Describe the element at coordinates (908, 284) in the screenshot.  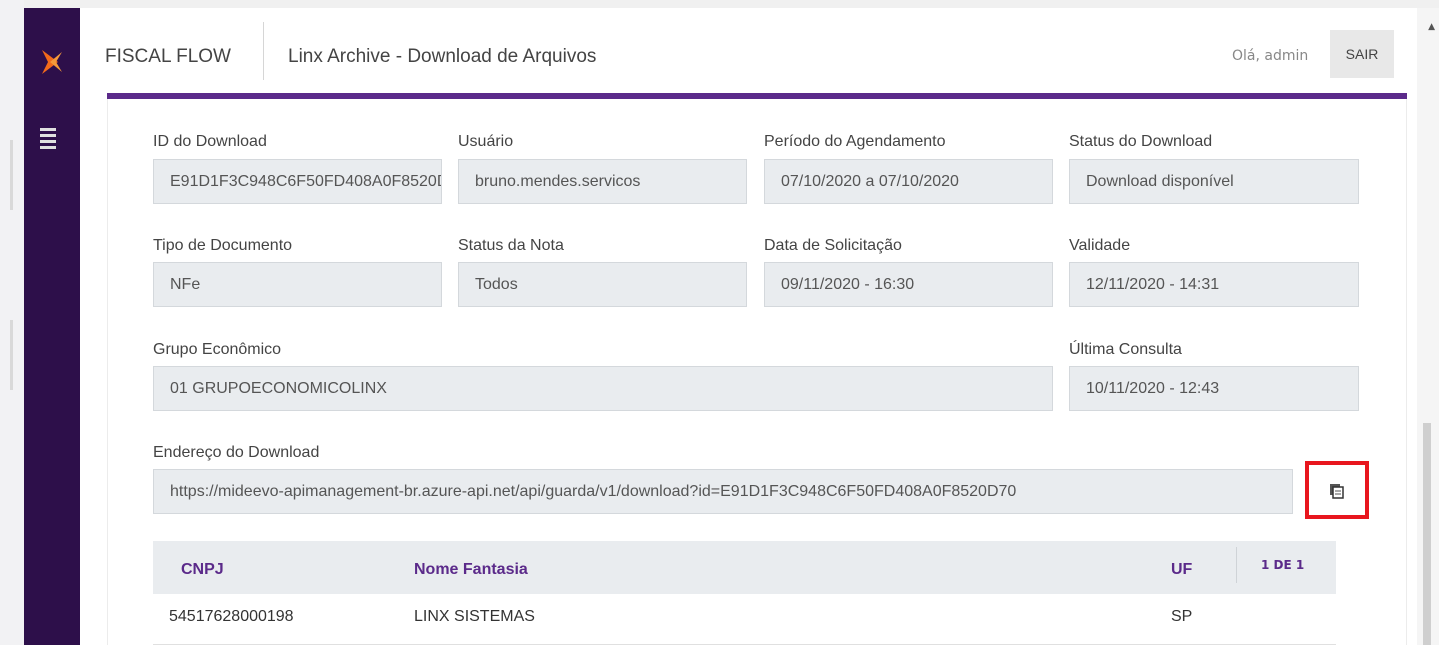
I see `request-date-field: 09/11/2020 - 16:30` at that location.